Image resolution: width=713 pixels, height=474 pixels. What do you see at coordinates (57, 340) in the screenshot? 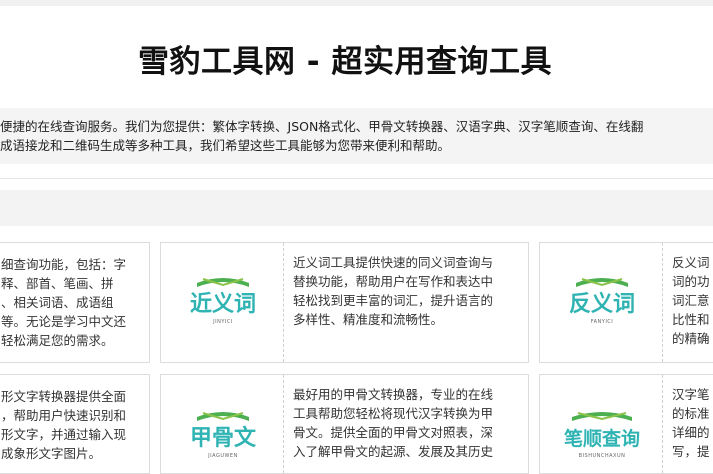
I see `desc-line: 轻松满足您的需求。` at bounding box center [57, 340].